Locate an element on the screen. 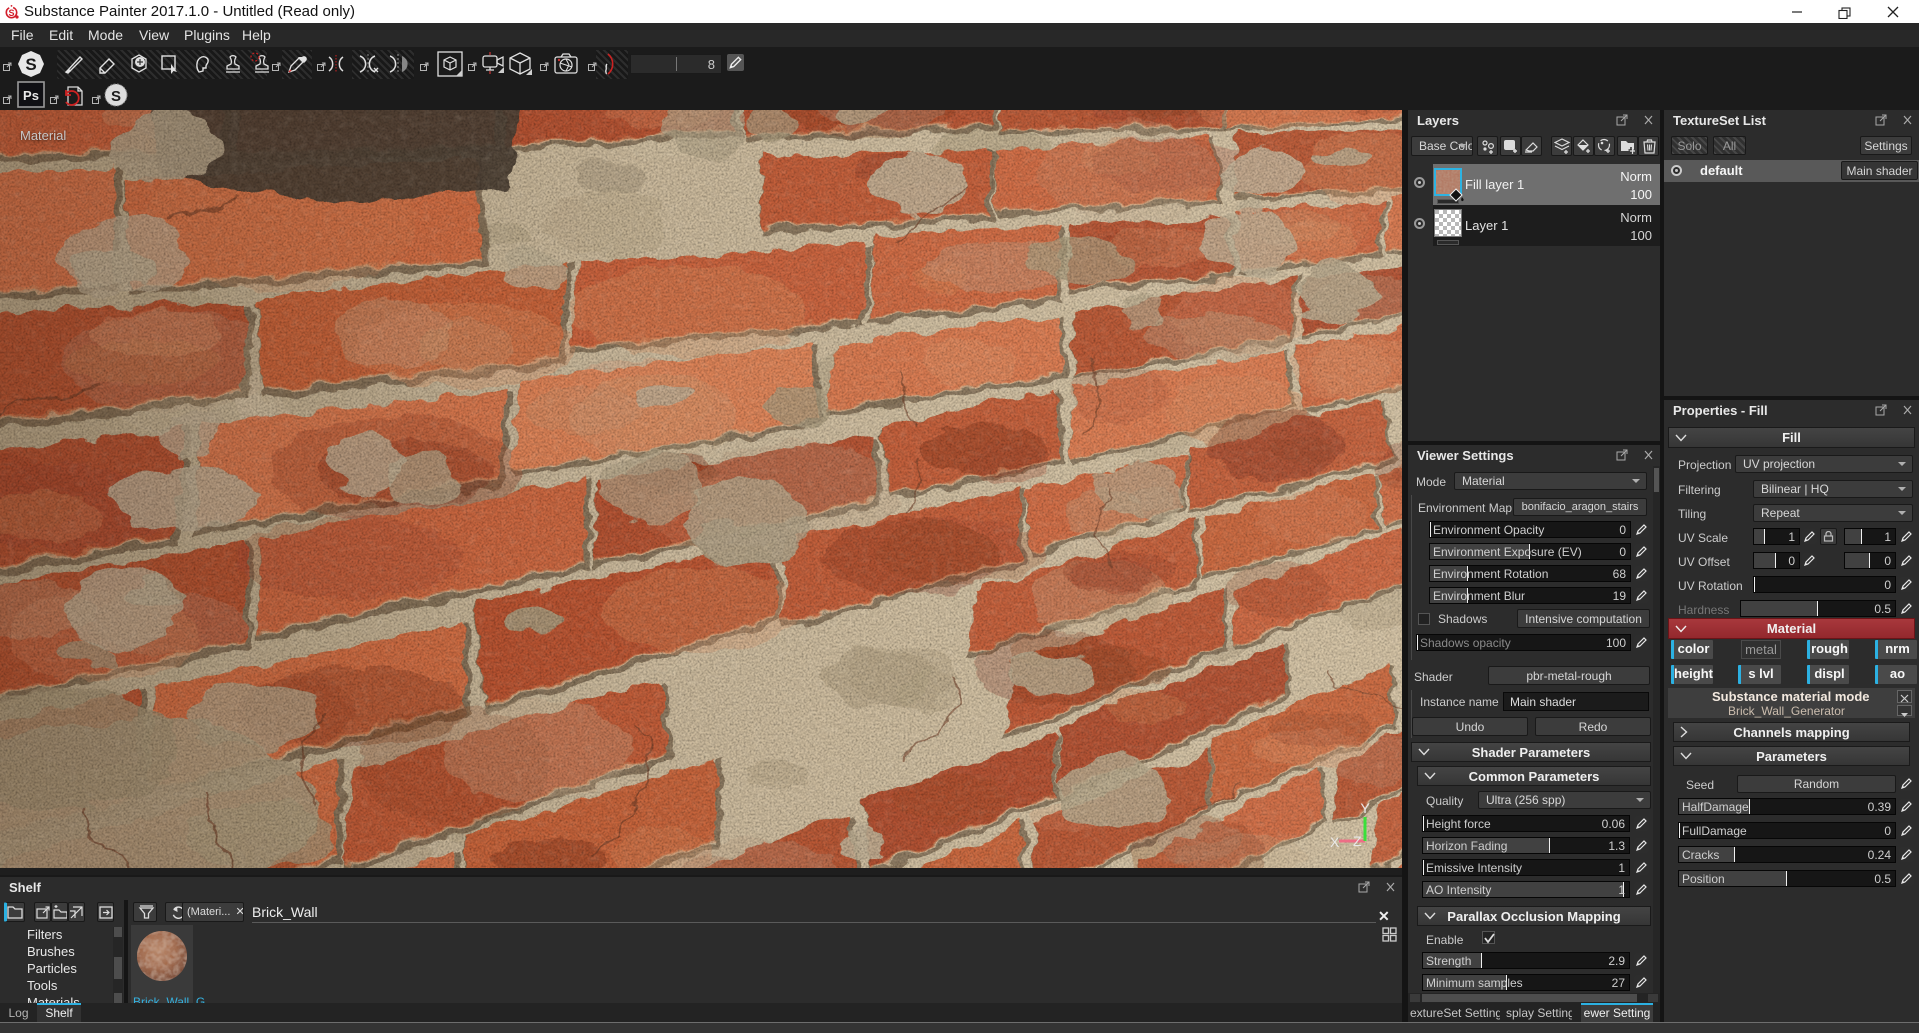  svg-text: Ps is located at coordinates (31, 95).